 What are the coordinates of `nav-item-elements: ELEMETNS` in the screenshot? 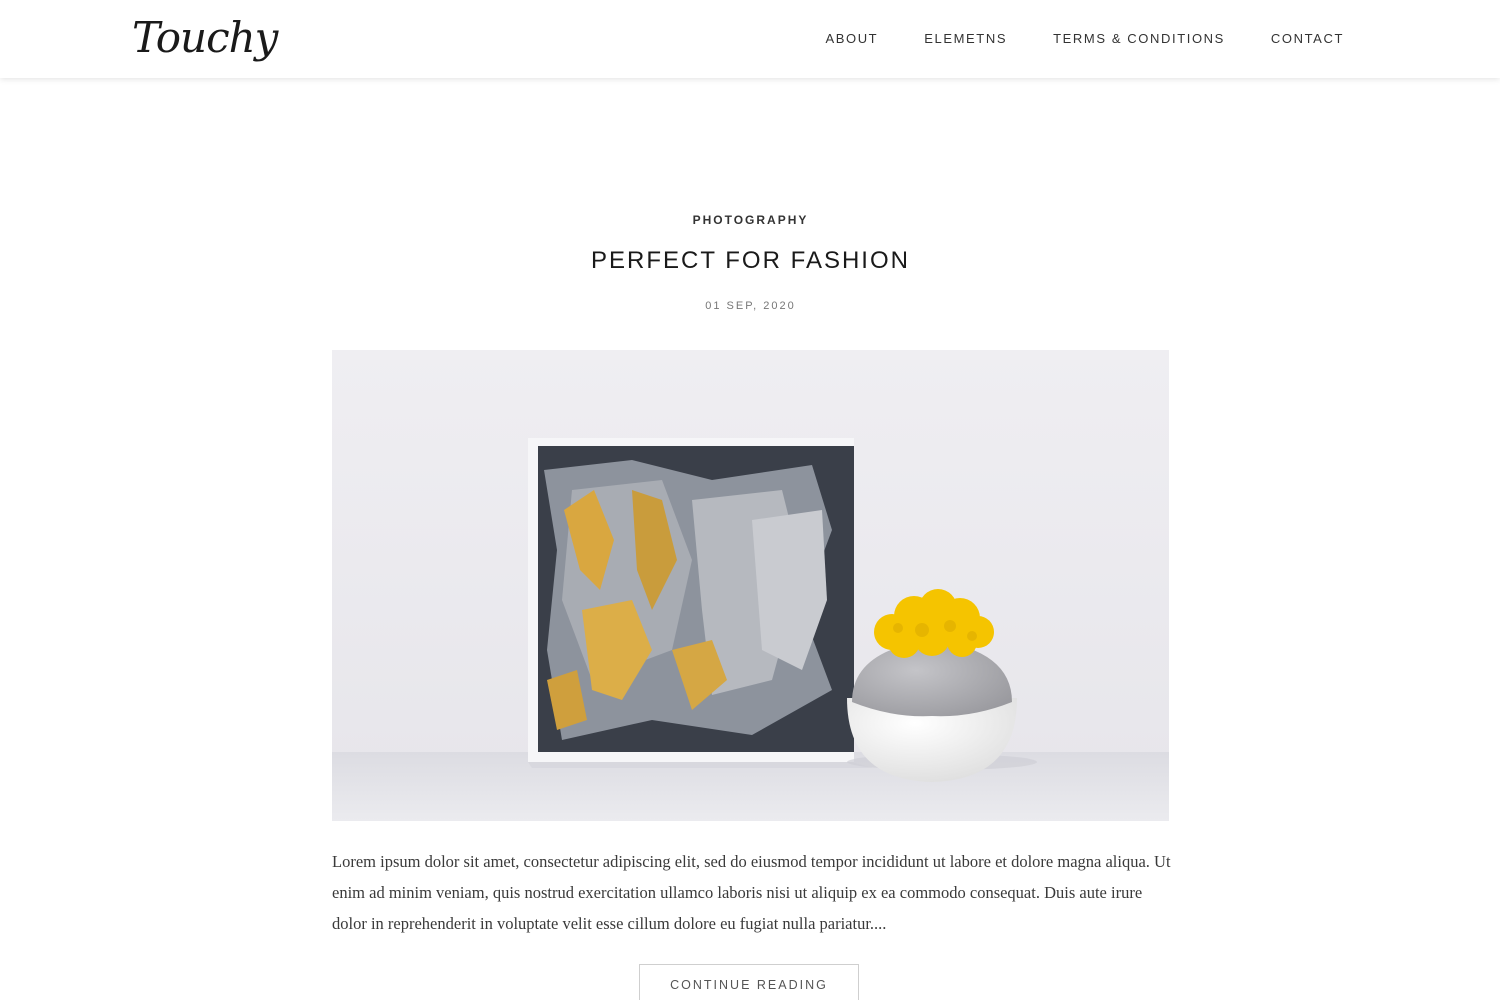 It's located at (965, 39).